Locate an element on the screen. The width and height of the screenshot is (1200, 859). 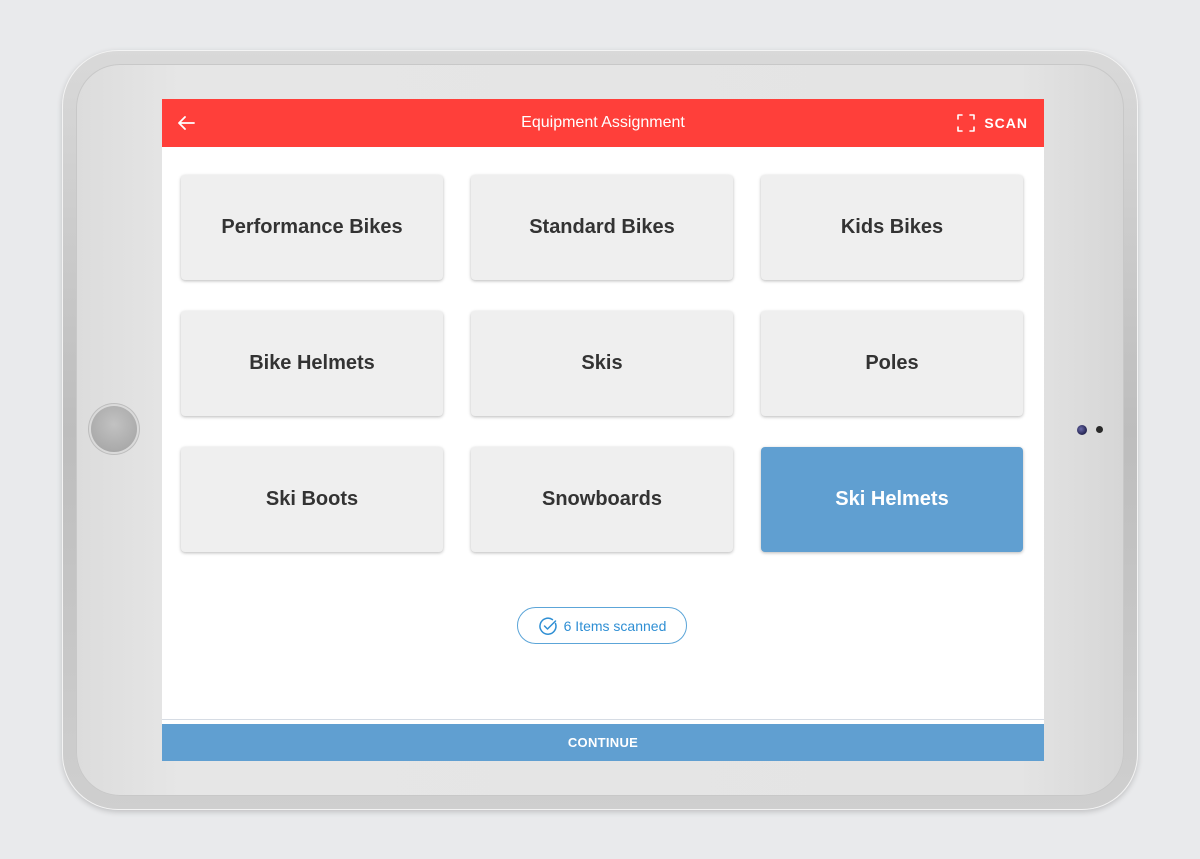
scan-frame-icon is located at coordinates (966, 123).